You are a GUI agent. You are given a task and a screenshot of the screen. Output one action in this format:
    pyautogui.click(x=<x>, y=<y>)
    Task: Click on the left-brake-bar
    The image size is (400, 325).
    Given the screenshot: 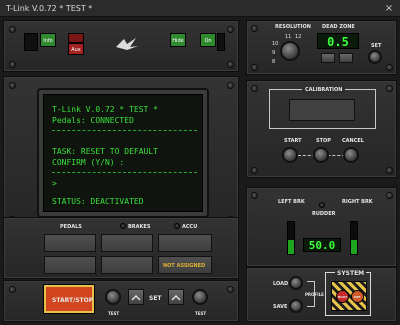 What is the action you would take?
    pyautogui.click(x=291, y=238)
    